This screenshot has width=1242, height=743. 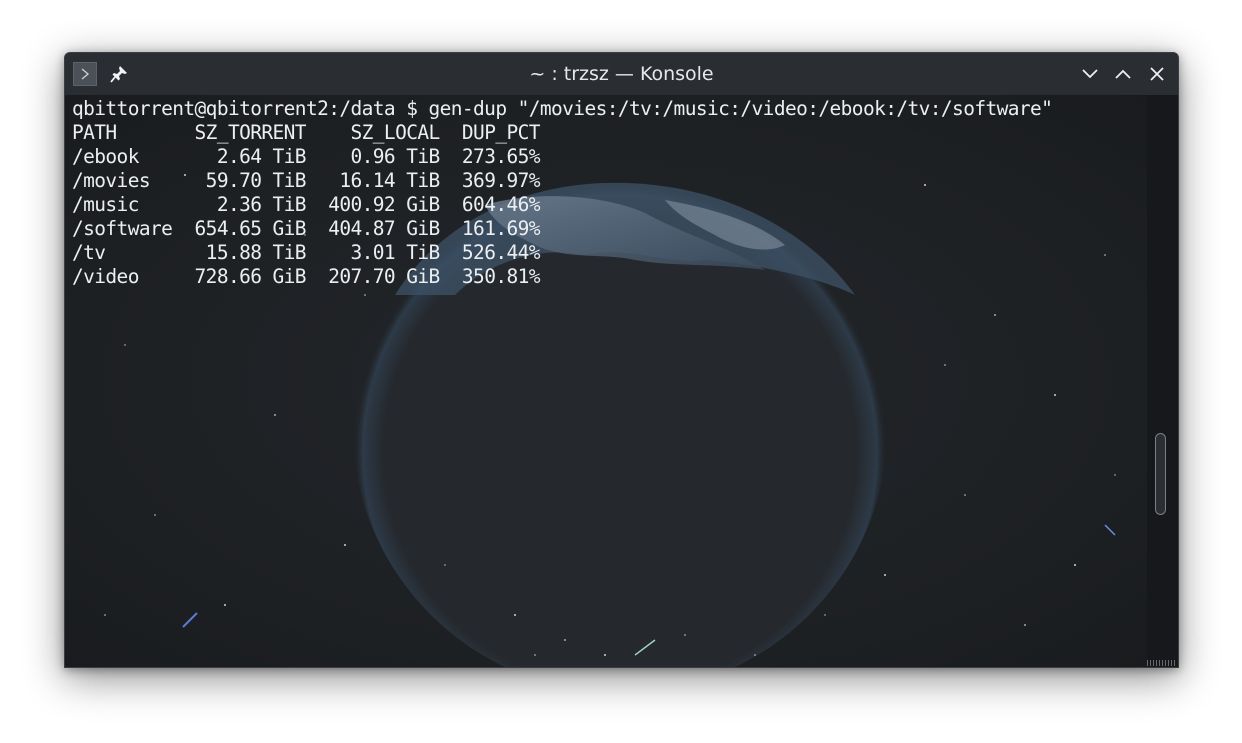 What do you see at coordinates (128, 252) in the screenshot?
I see `table-cell: /tv` at bounding box center [128, 252].